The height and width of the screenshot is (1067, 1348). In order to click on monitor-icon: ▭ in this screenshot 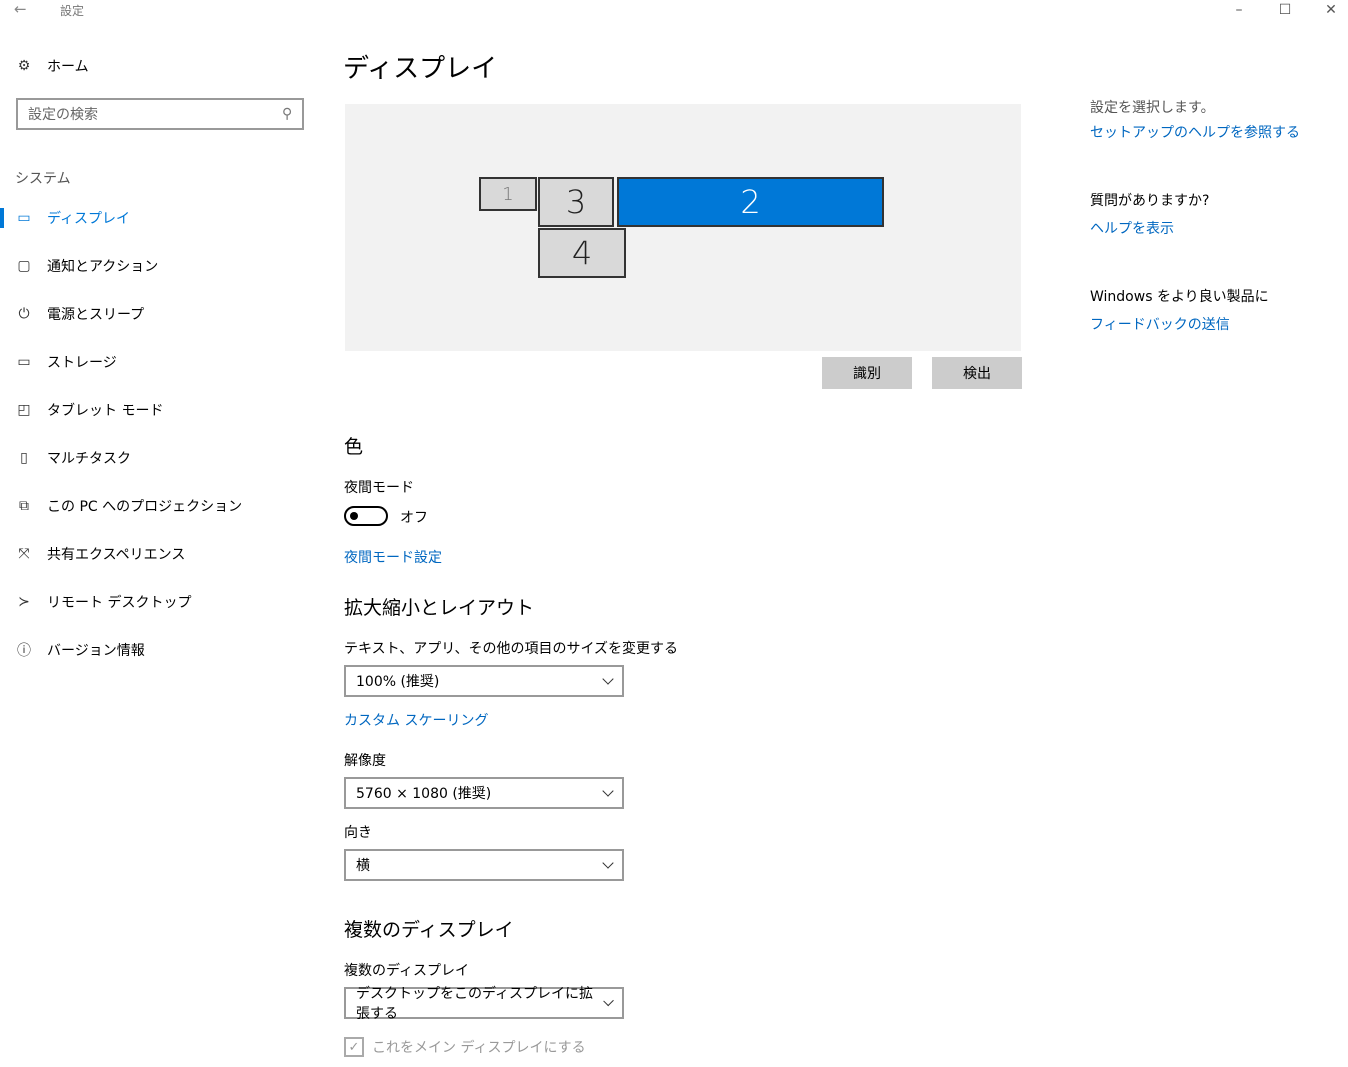, I will do `click(24, 218)`.